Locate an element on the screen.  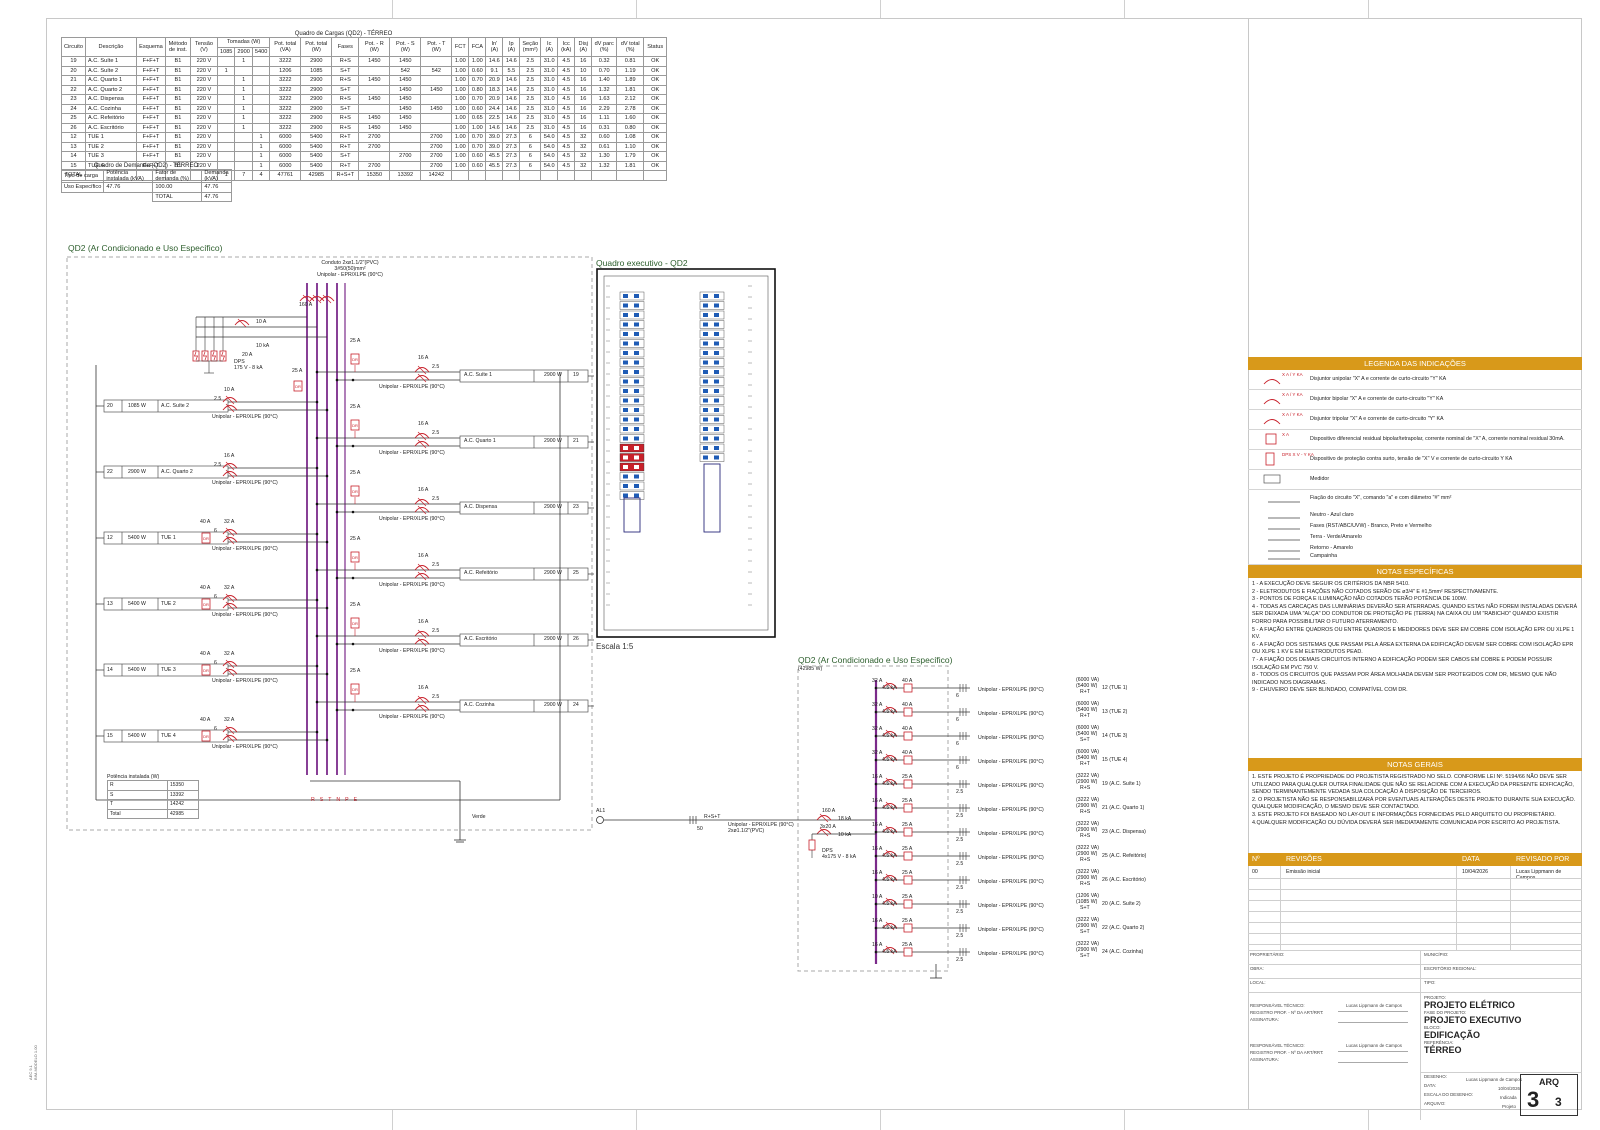
bus-labels: RSTNPE is located at coordinates (336, 800).